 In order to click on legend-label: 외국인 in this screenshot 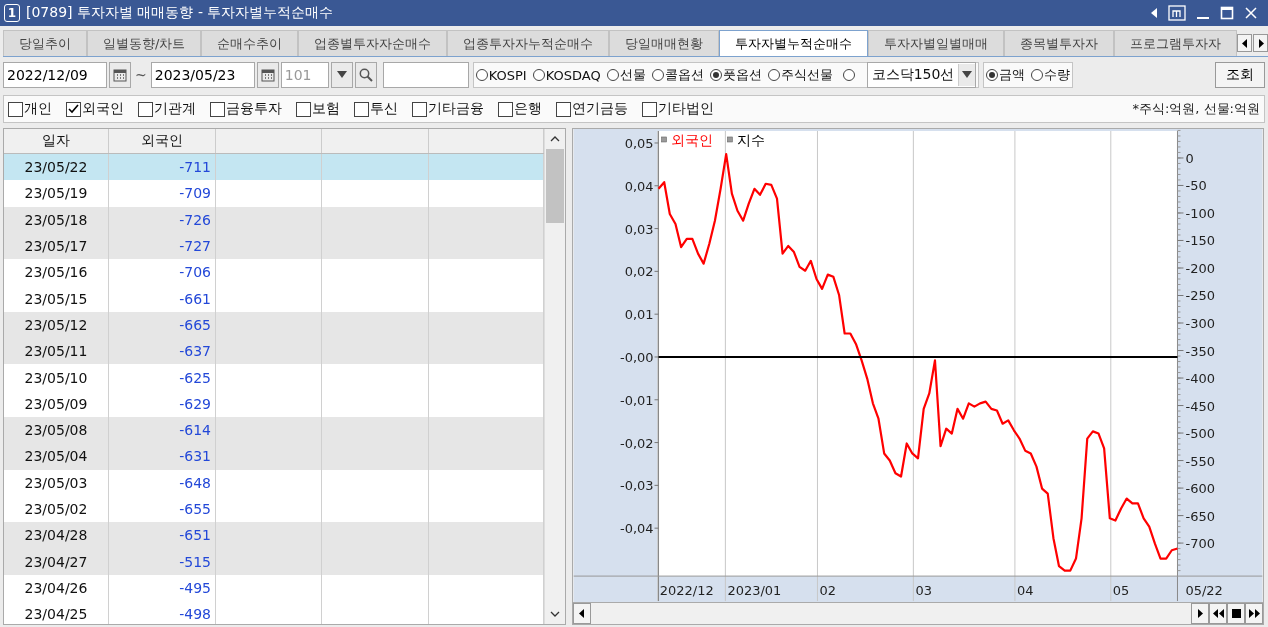, I will do `click(692, 139)`.